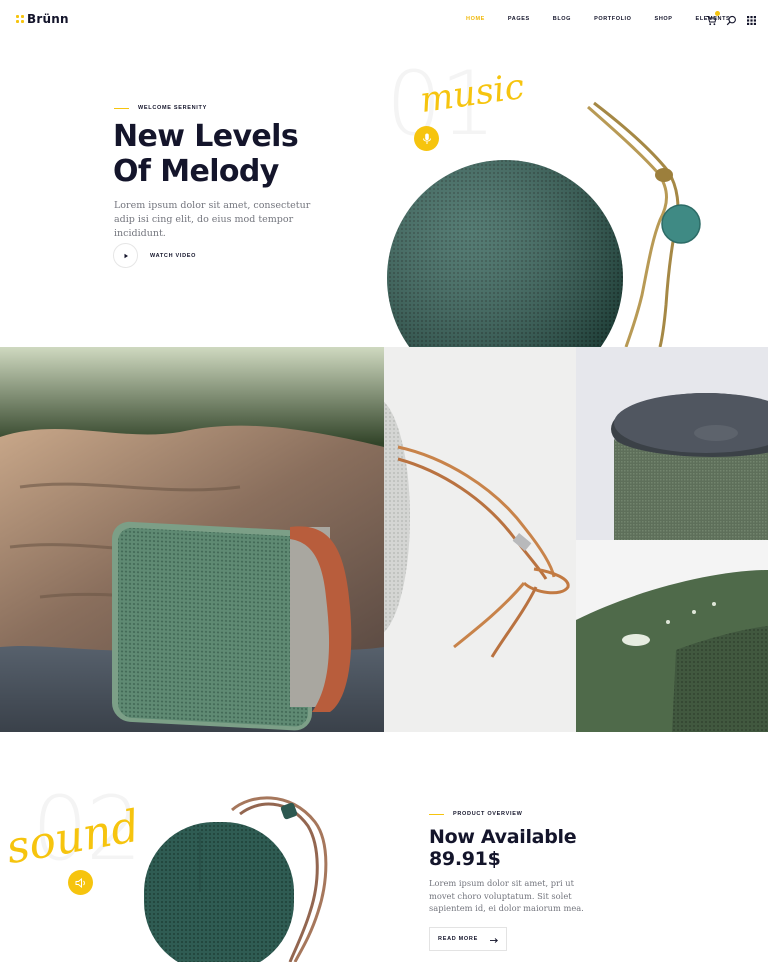 The image size is (768, 962). I want to click on nav-item-home: HOME, so click(475, 19).